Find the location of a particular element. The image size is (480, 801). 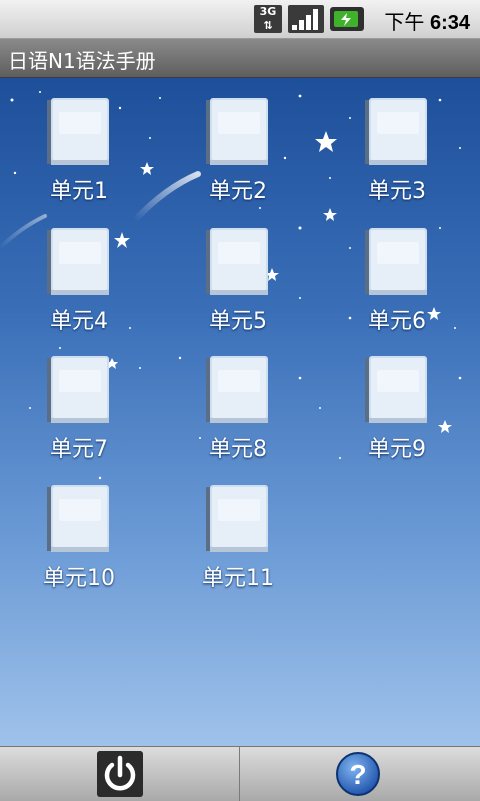

unit-item: 单元7 is located at coordinates (79, 416).